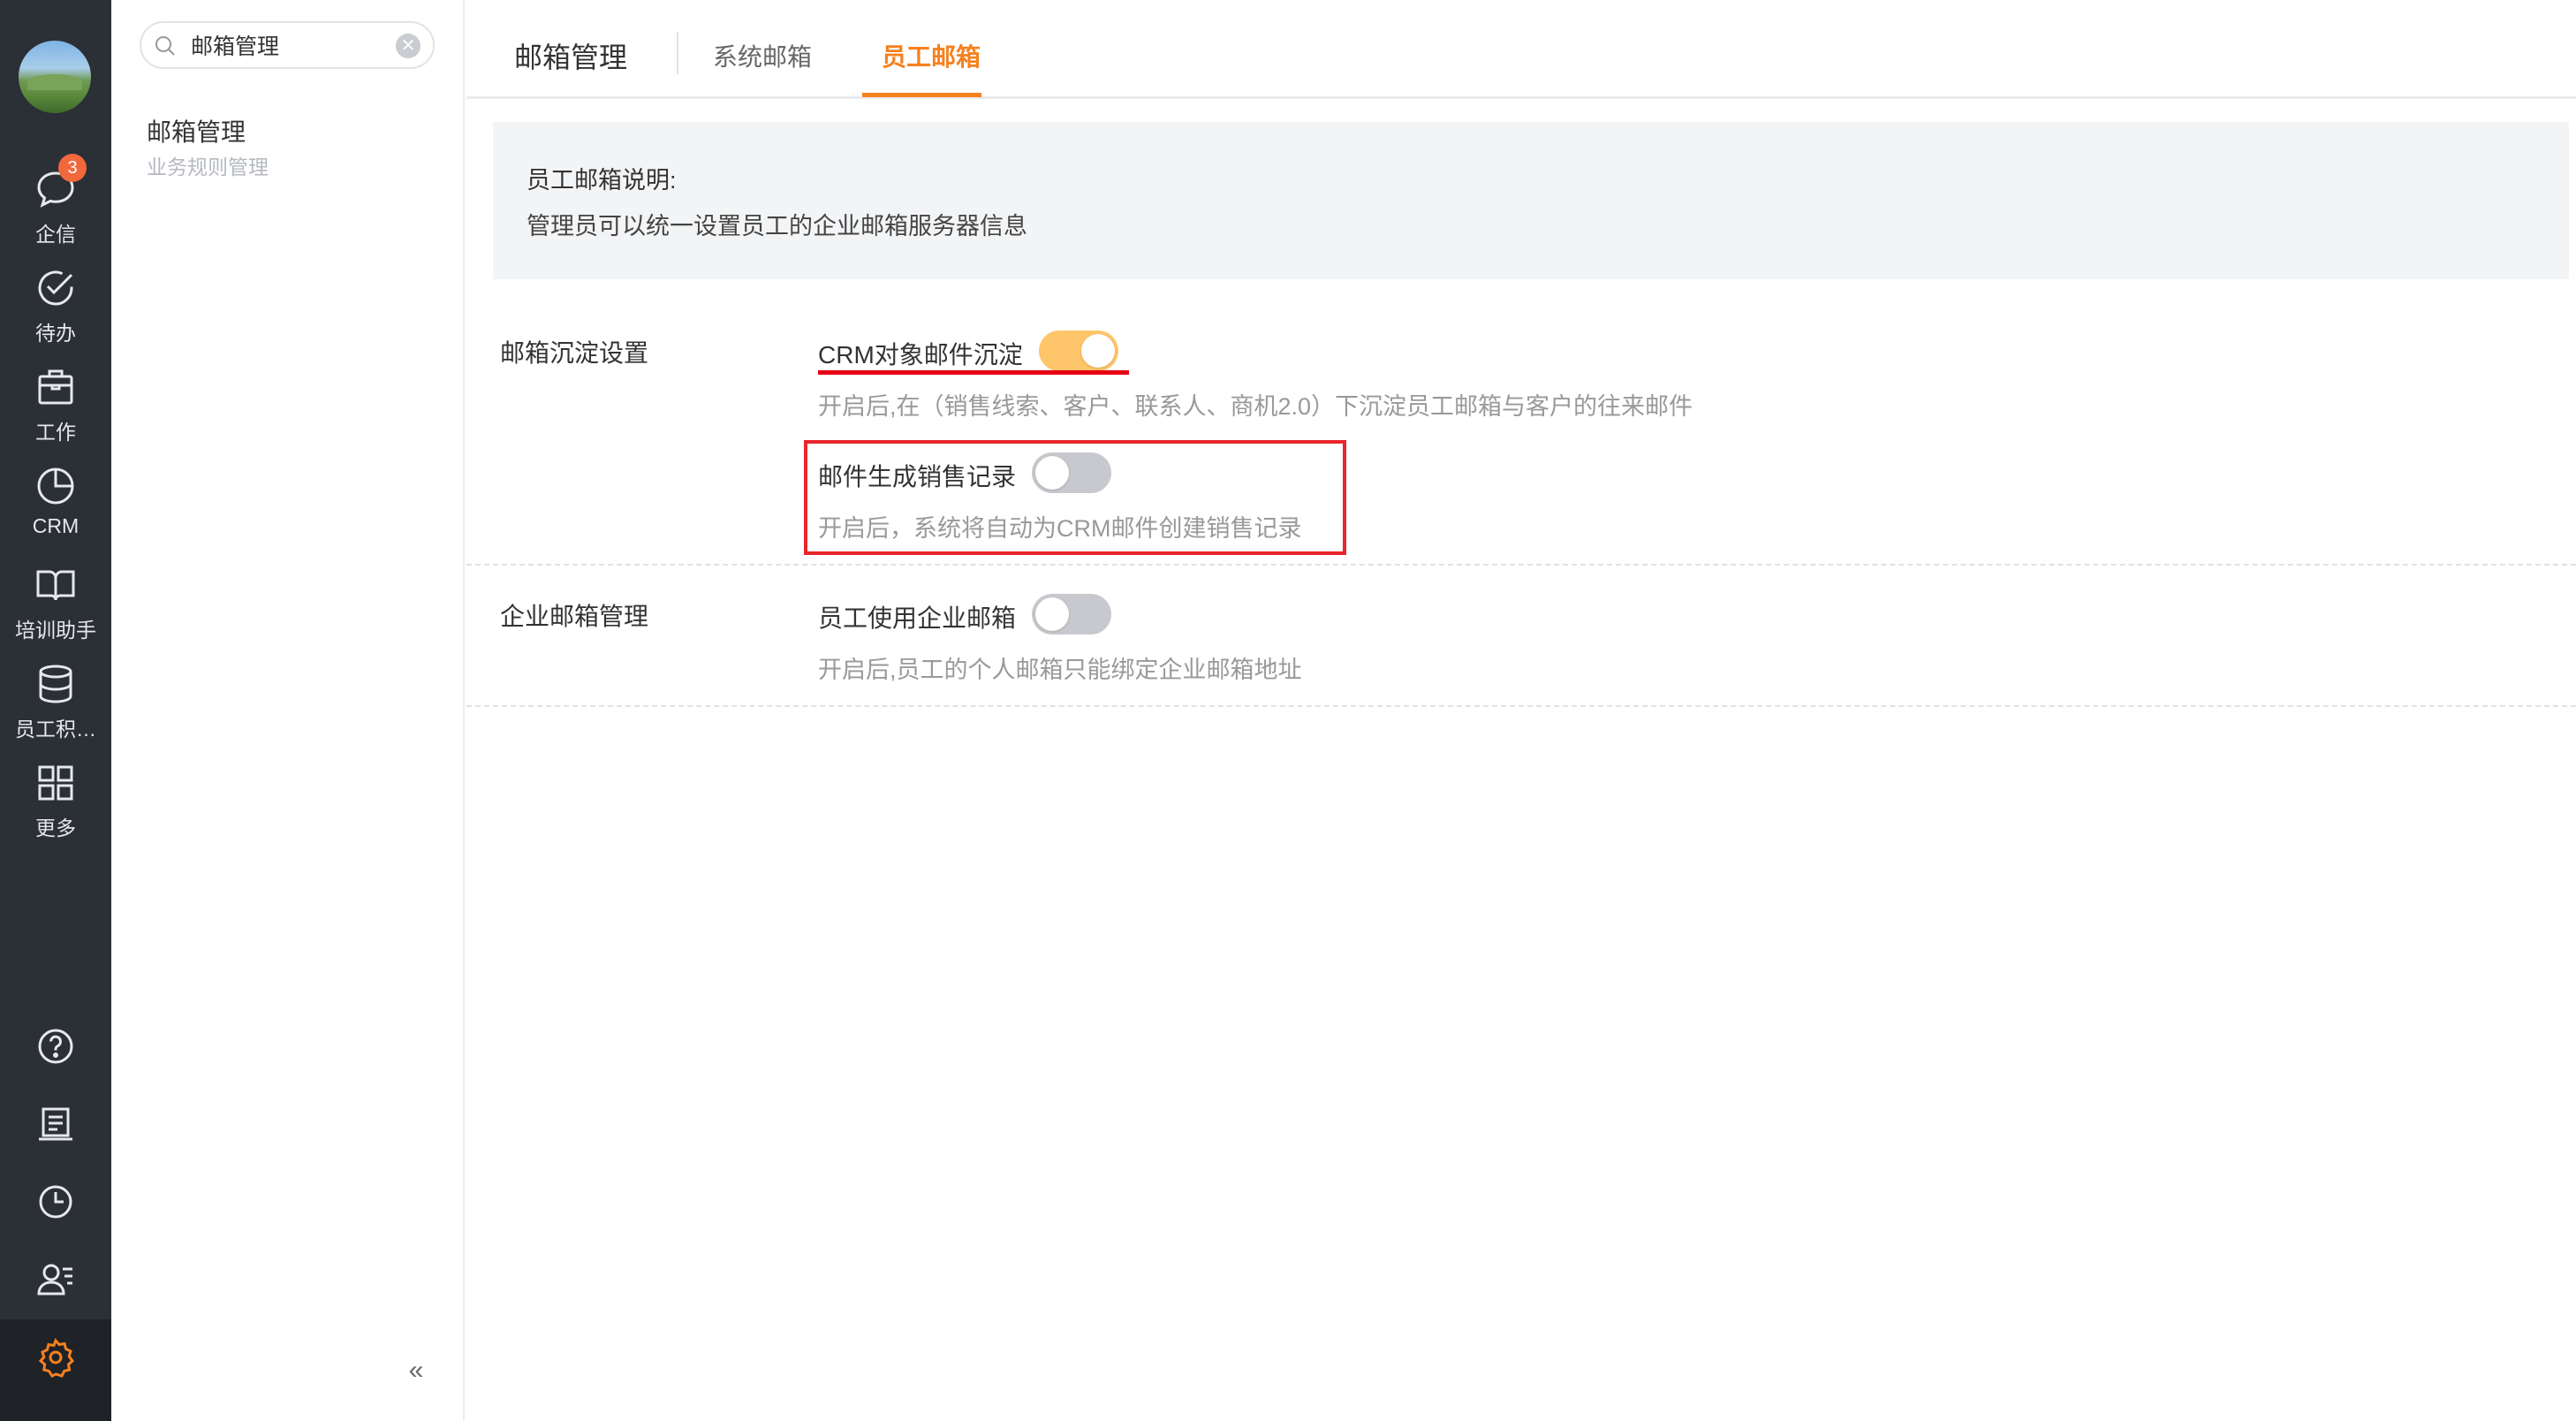 The width and height of the screenshot is (2576, 1421). What do you see at coordinates (288, 710) in the screenshot?
I see `settings-menu-panel: ✕ 邮箱管理 业务规则管理 «` at bounding box center [288, 710].